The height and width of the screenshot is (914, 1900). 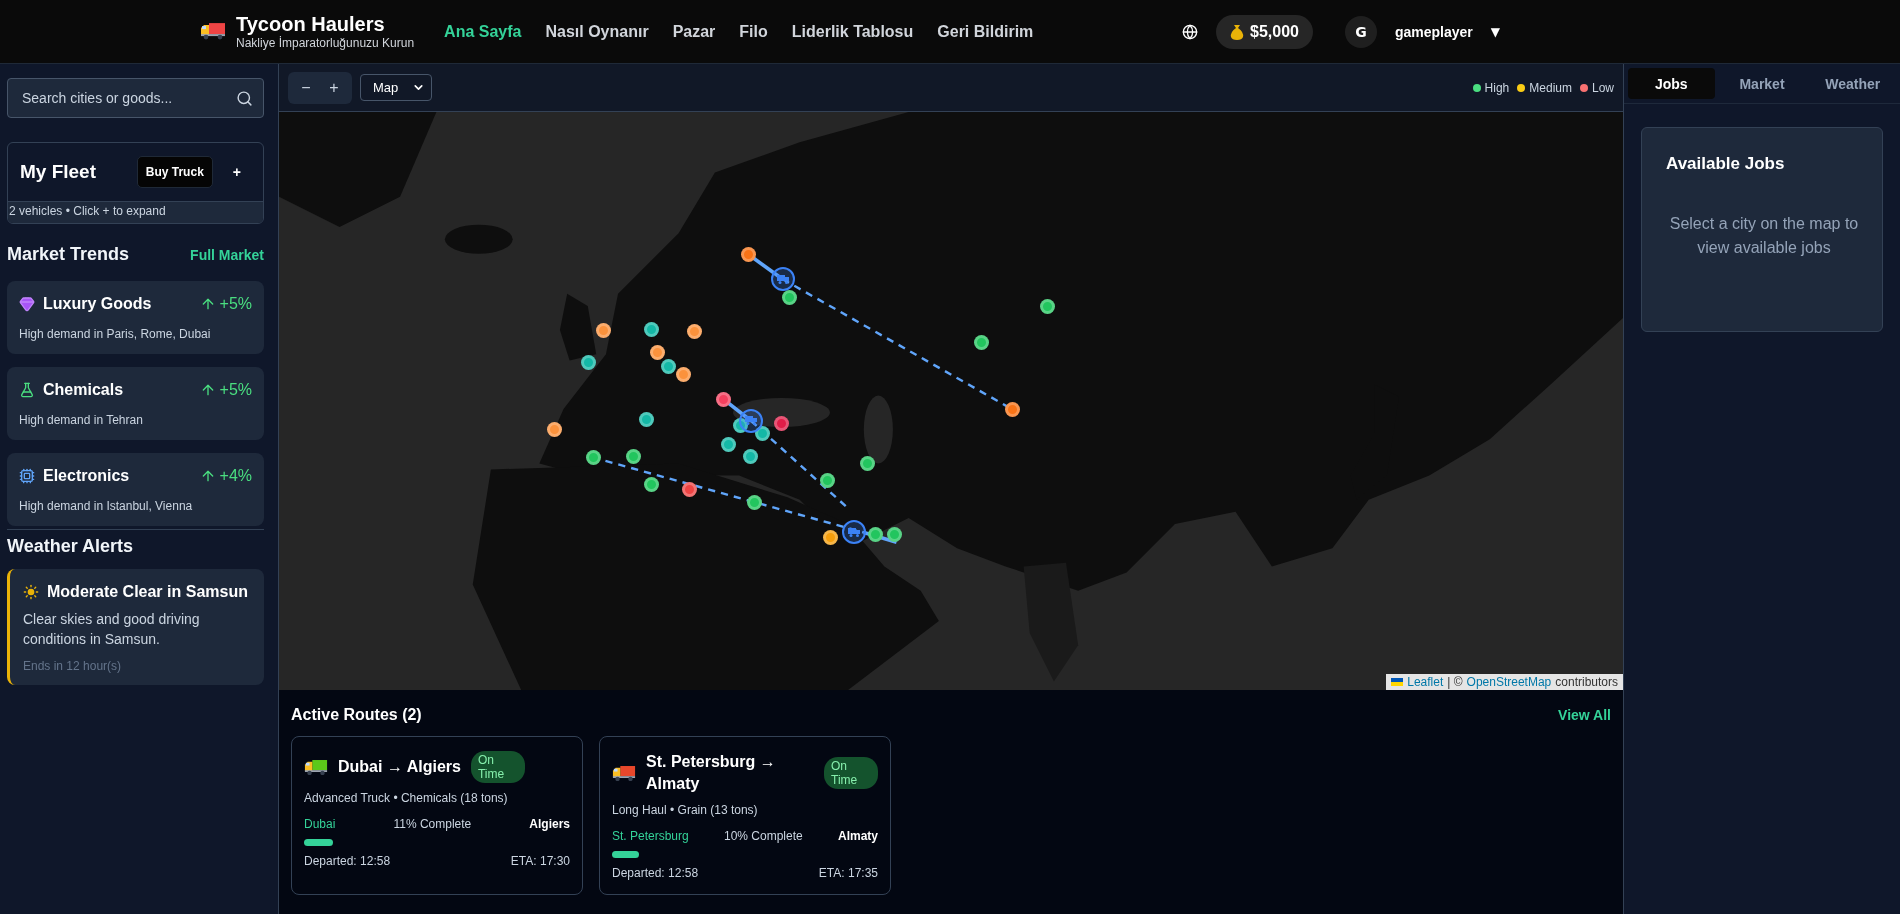 What do you see at coordinates (1764, 236) in the screenshot?
I see `jobs-message: Select a city on the map to view available jobs` at bounding box center [1764, 236].